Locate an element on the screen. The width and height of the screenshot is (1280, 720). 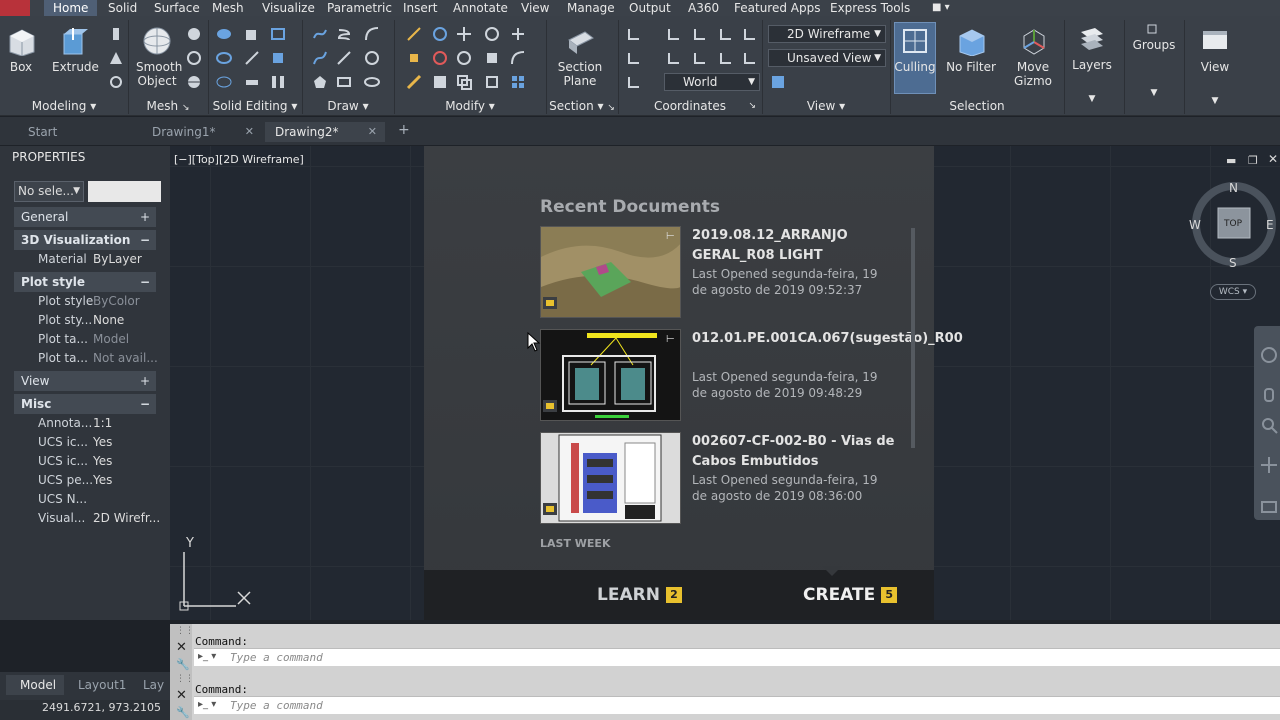
command-input: ▸_ ▾ Type a command is located at coordinates (737, 657).